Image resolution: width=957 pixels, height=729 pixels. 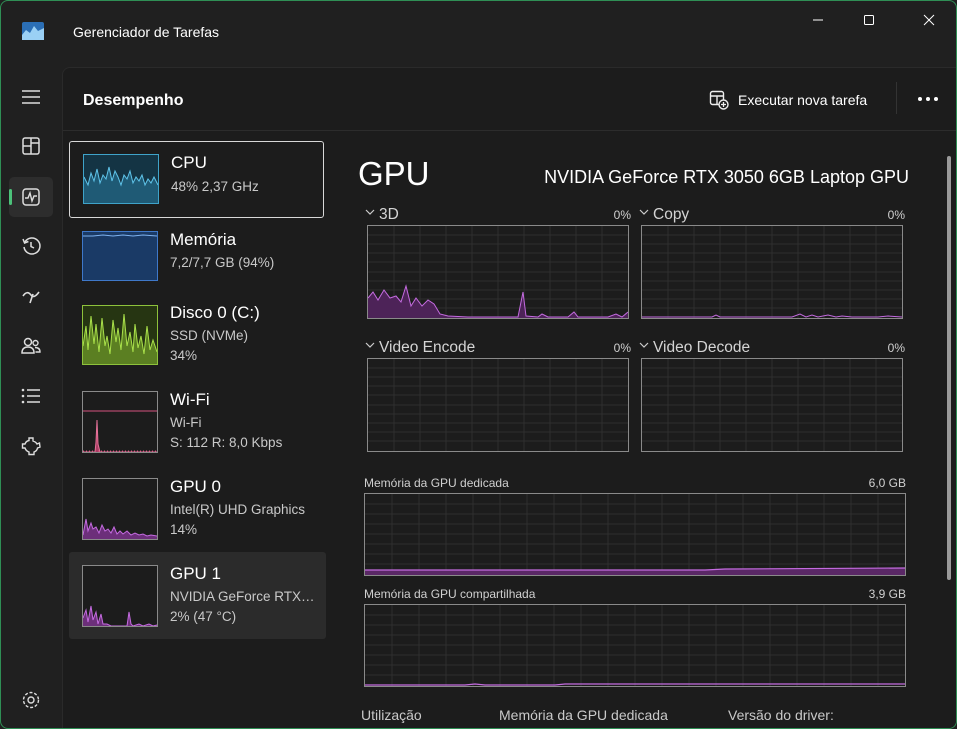 What do you see at coordinates (726, 177) in the screenshot?
I see `gpu-model-name: NVIDIA GeForce RTX 3050 6GB Laptop GPU` at bounding box center [726, 177].